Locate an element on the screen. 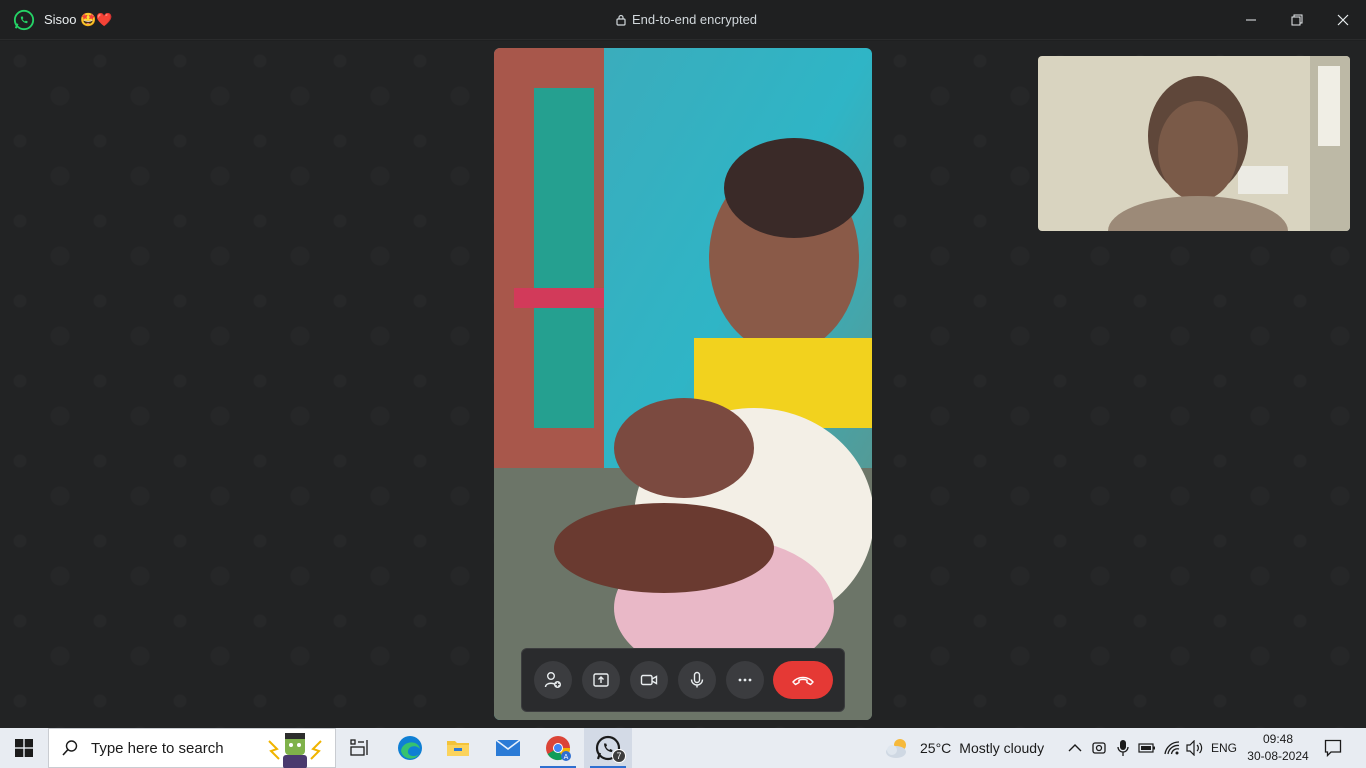 The height and width of the screenshot is (768, 1366). minimize-button is located at coordinates (1251, 20).